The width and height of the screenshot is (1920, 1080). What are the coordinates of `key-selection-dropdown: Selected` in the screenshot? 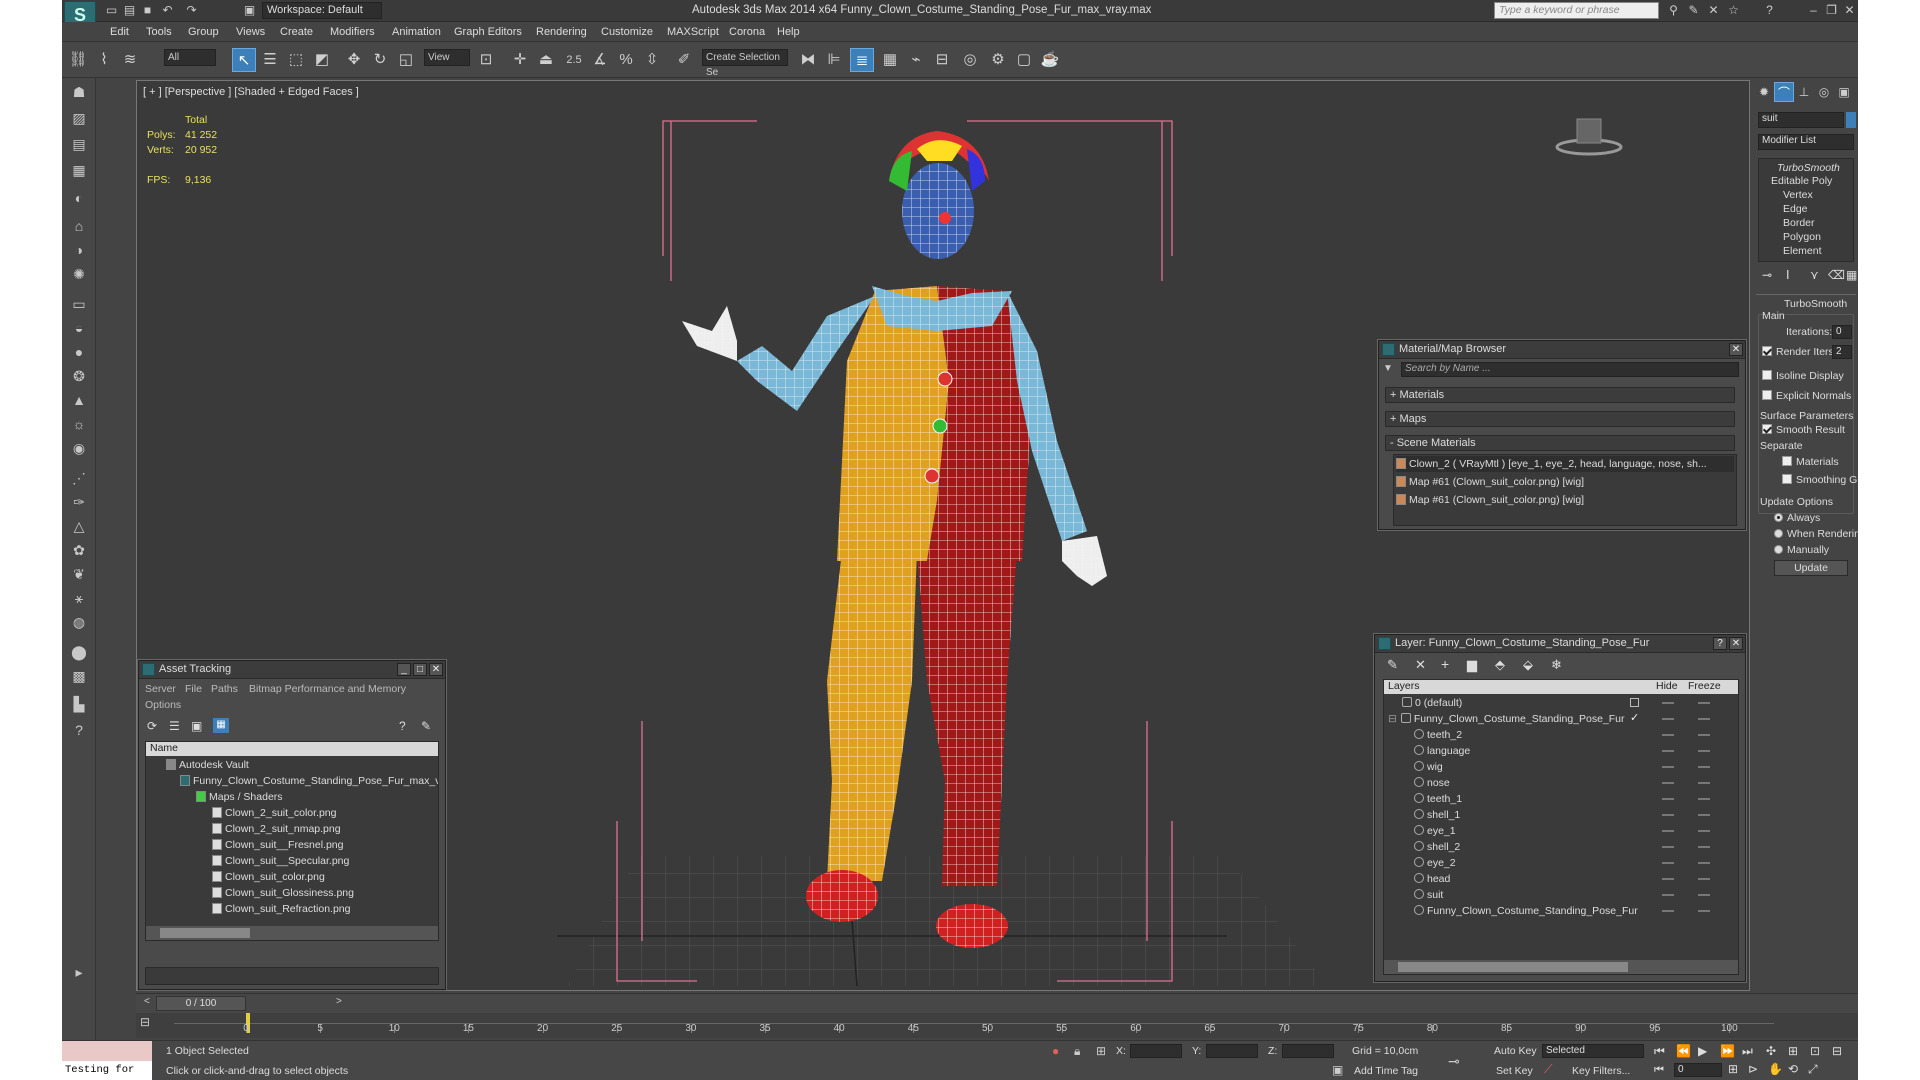 It's located at (1593, 1051).